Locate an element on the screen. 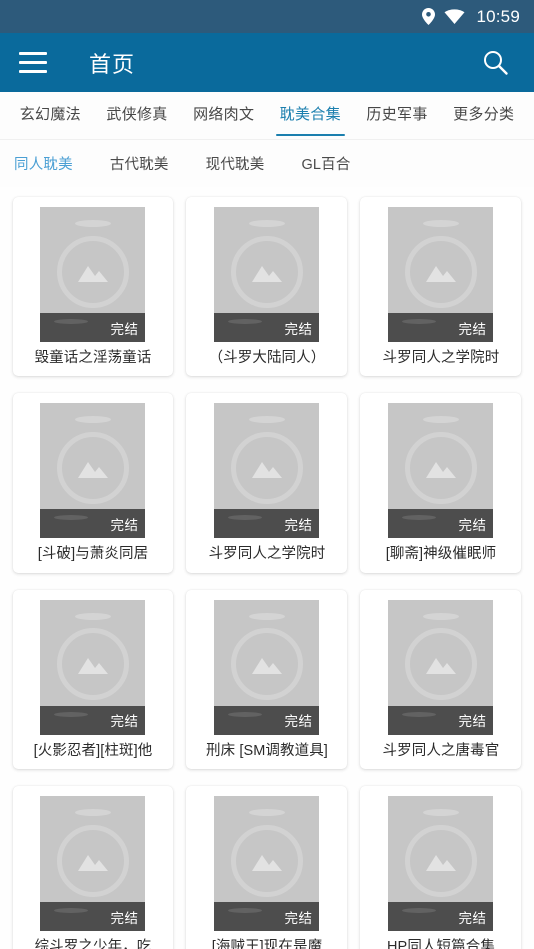 This screenshot has height=949, width=534. book-card: 完结 [火影忍者][柱斑]他 is located at coordinates (93, 679).